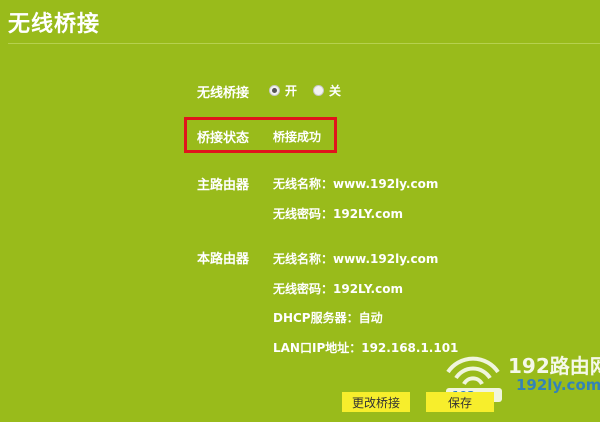  I want to click on change-bridge-button: 更改桥接, so click(376, 402).